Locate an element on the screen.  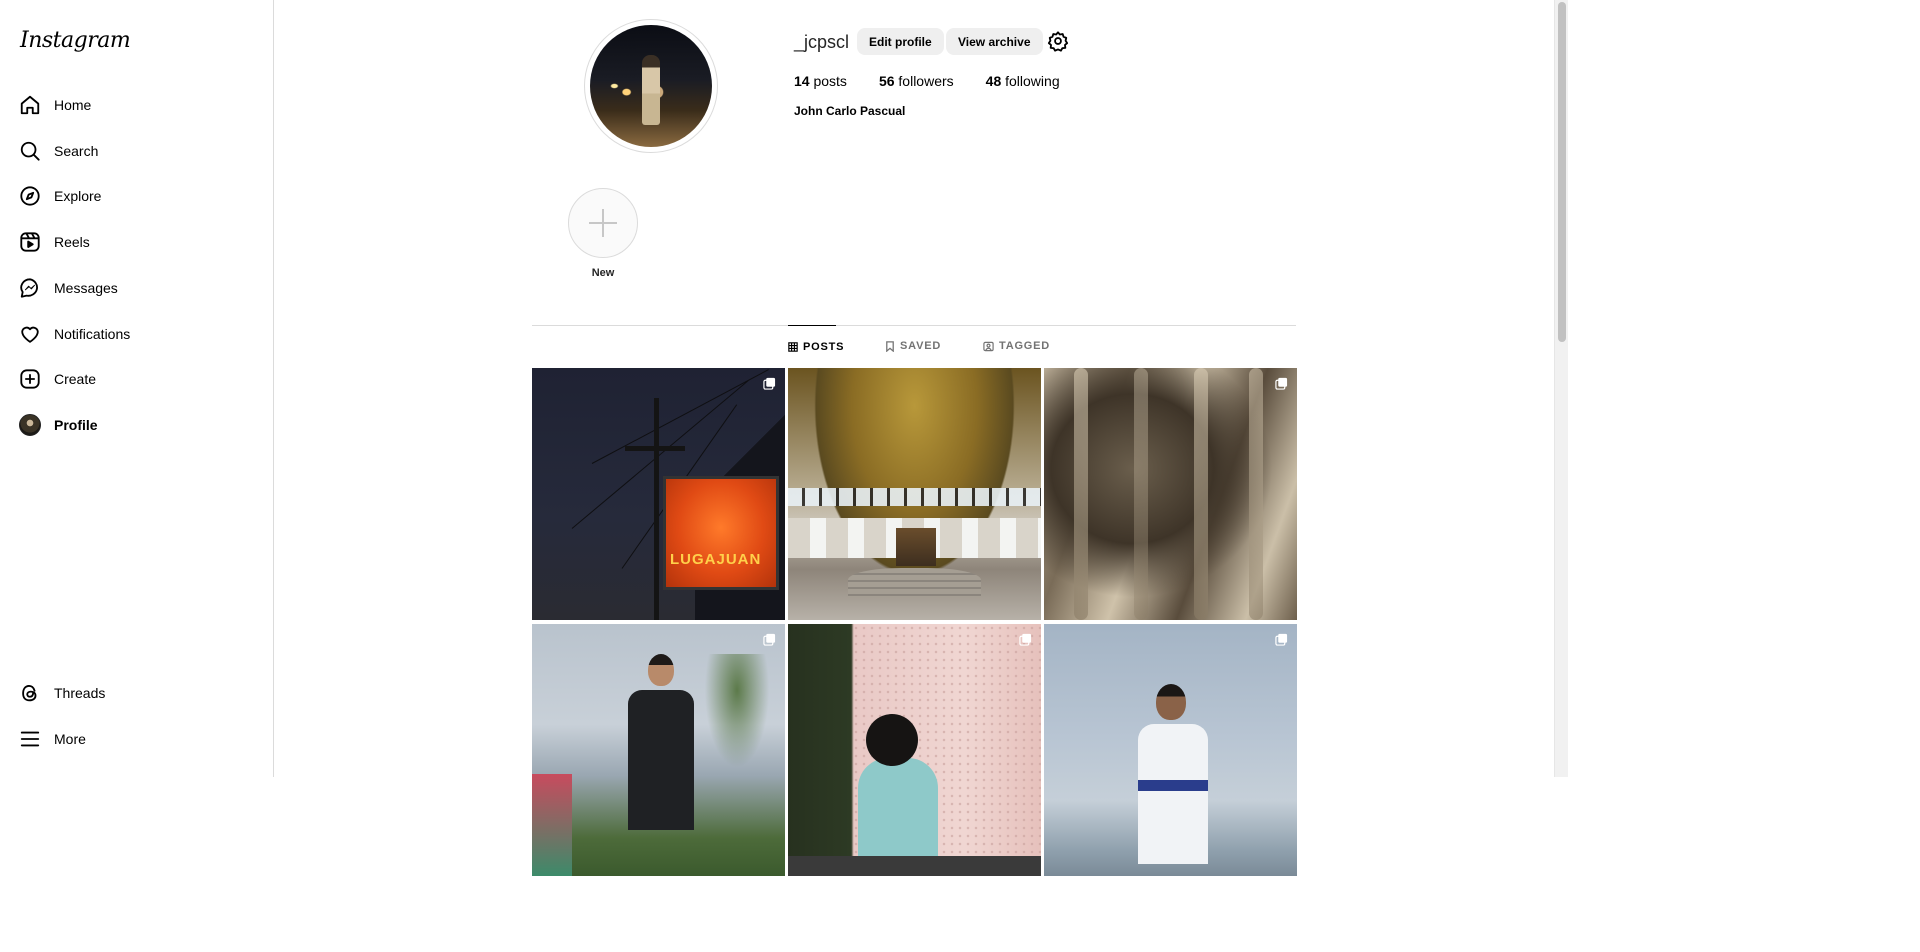
menu-icon is located at coordinates (30, 739).